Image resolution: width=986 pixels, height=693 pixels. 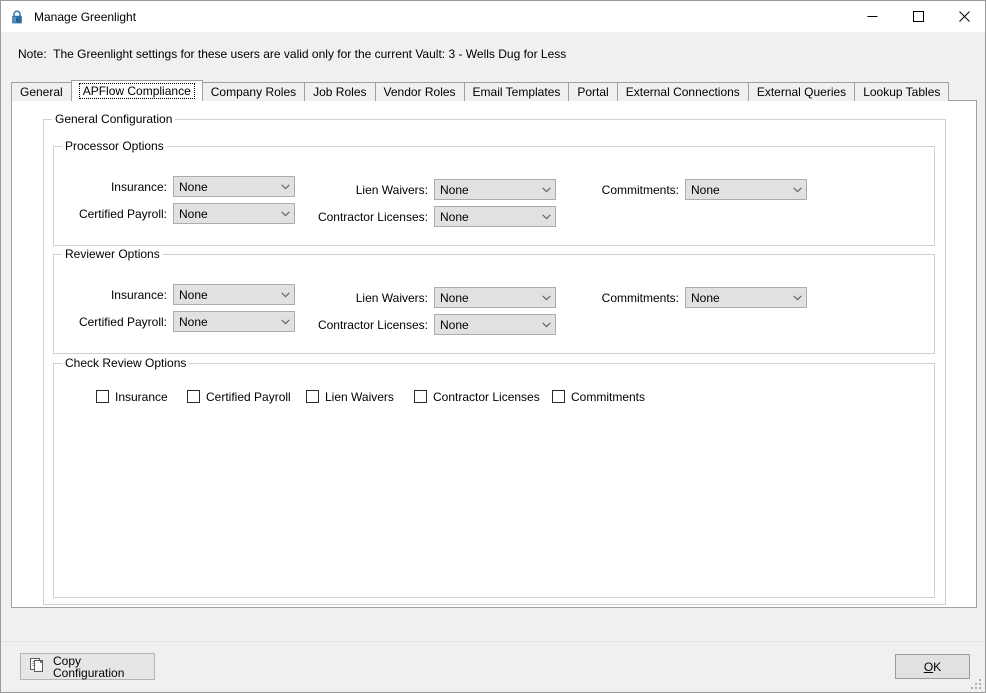 What do you see at coordinates (17, 17) in the screenshot?
I see `lock-icon` at bounding box center [17, 17].